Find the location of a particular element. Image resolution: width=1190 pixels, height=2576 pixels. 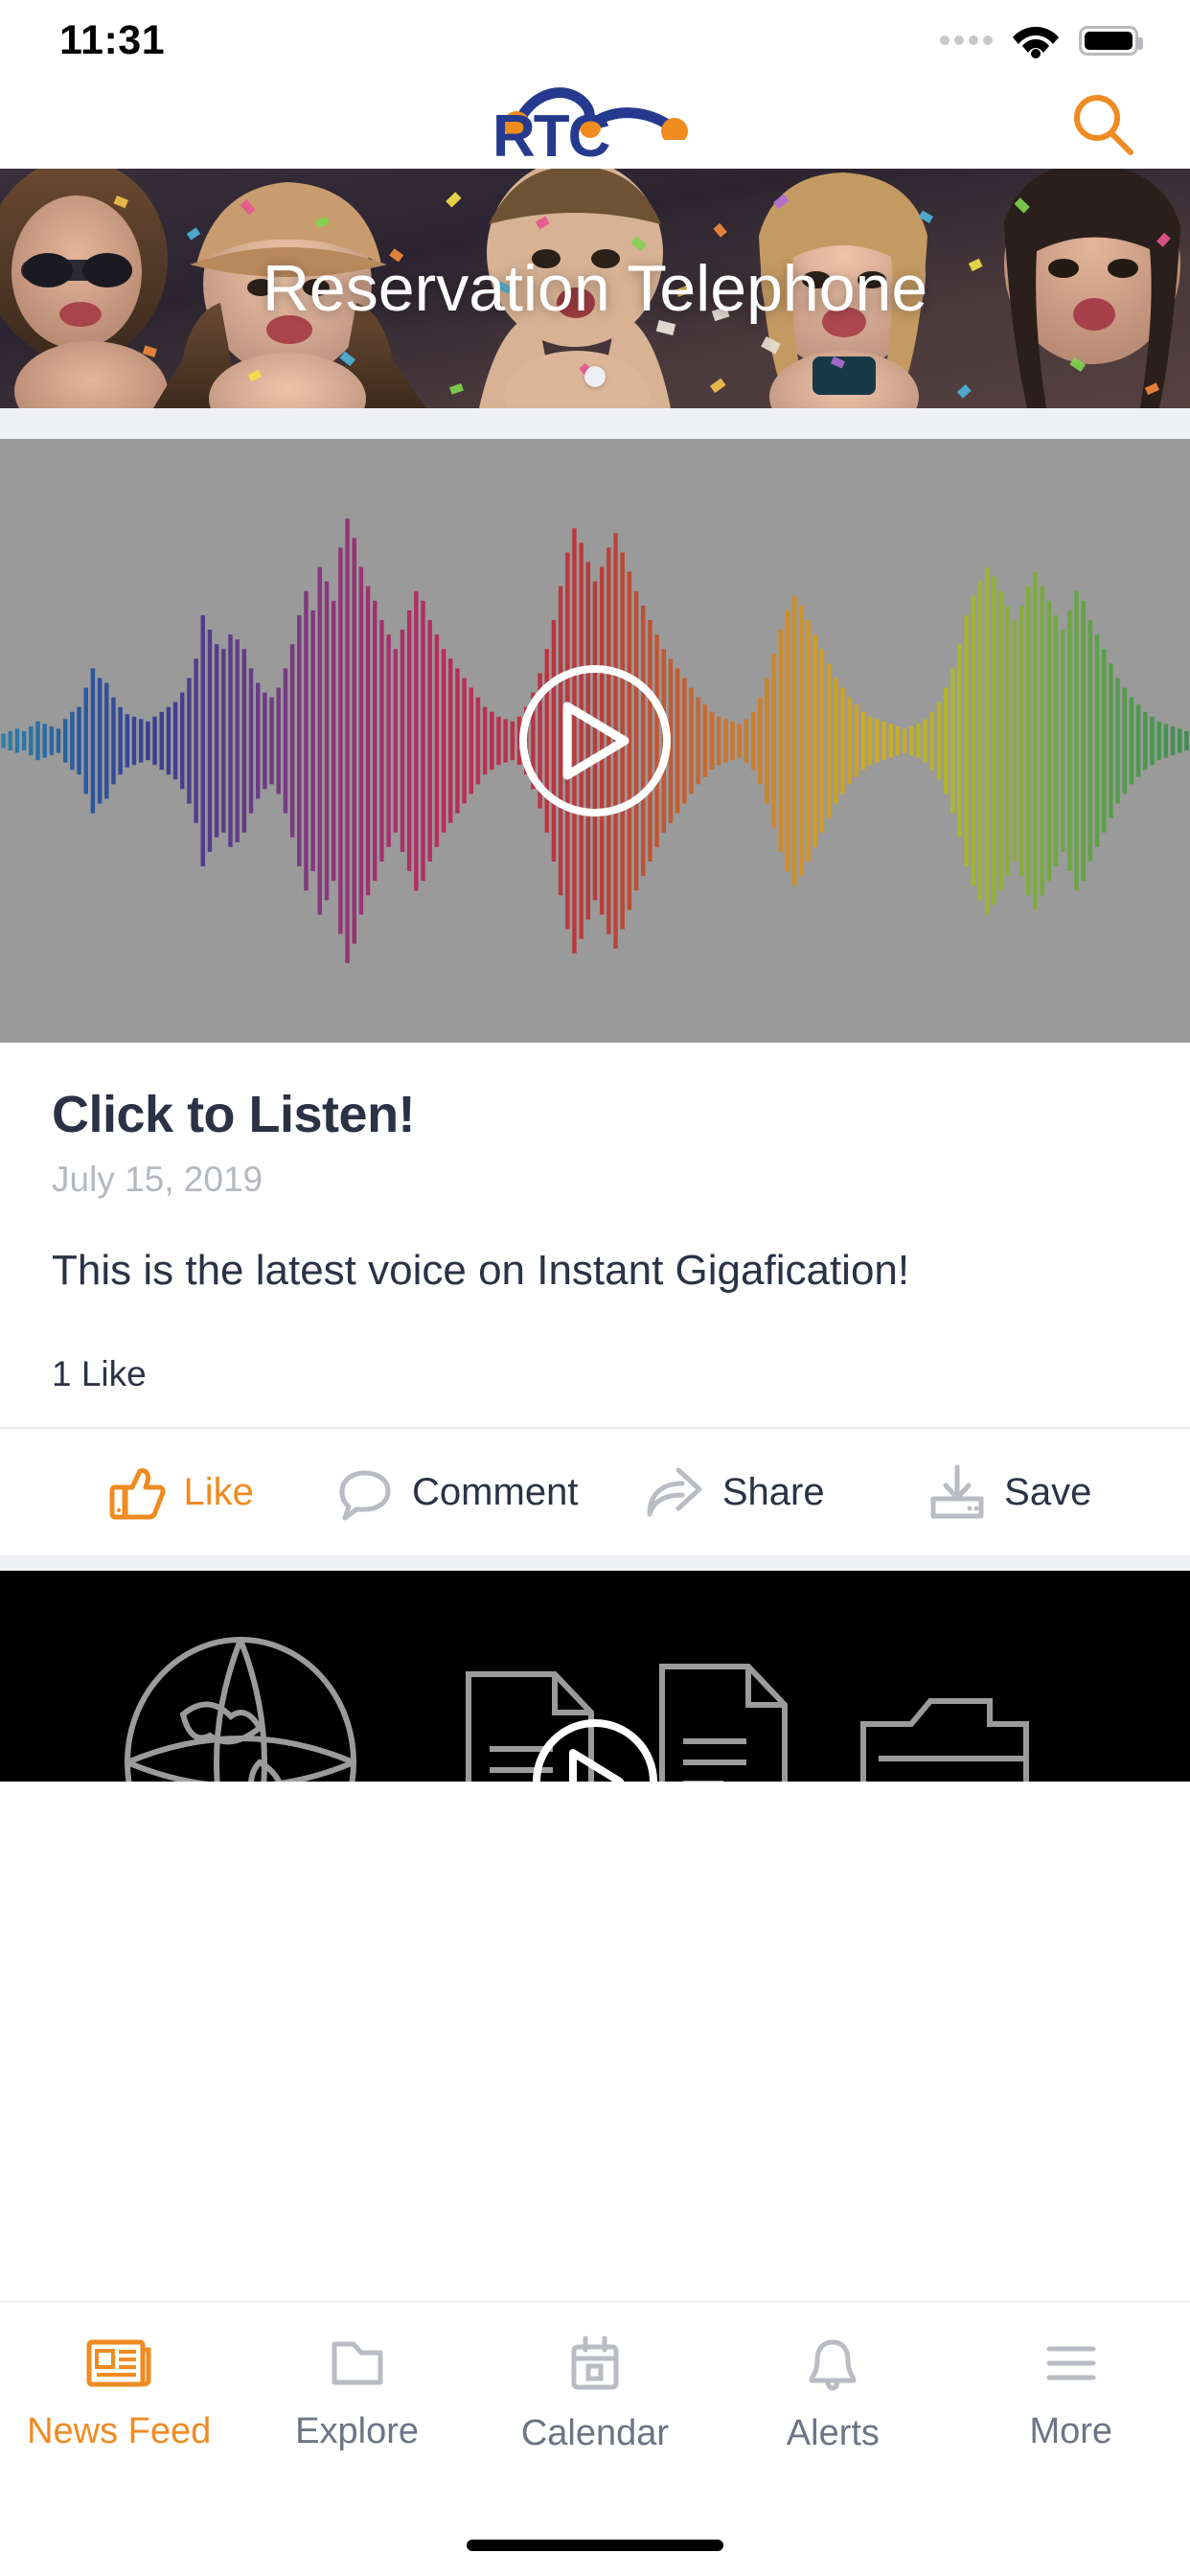

pagination-dot-active is located at coordinates (595, 376).